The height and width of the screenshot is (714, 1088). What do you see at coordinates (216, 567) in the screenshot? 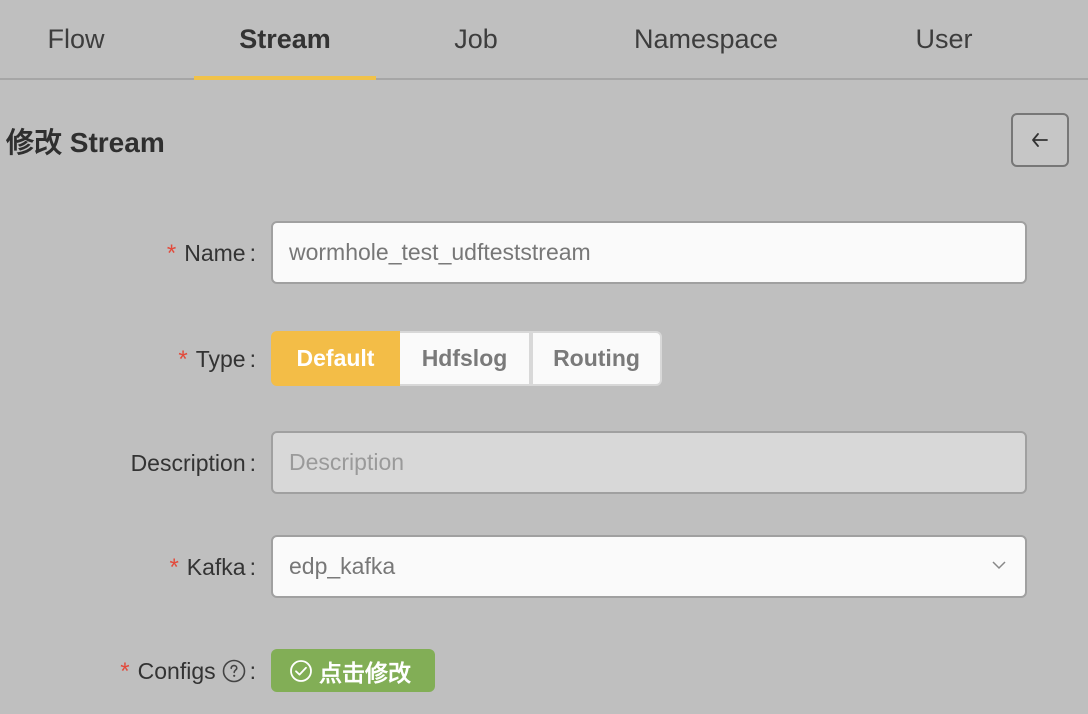
I see `kafka-label-text: Kafka` at bounding box center [216, 567].